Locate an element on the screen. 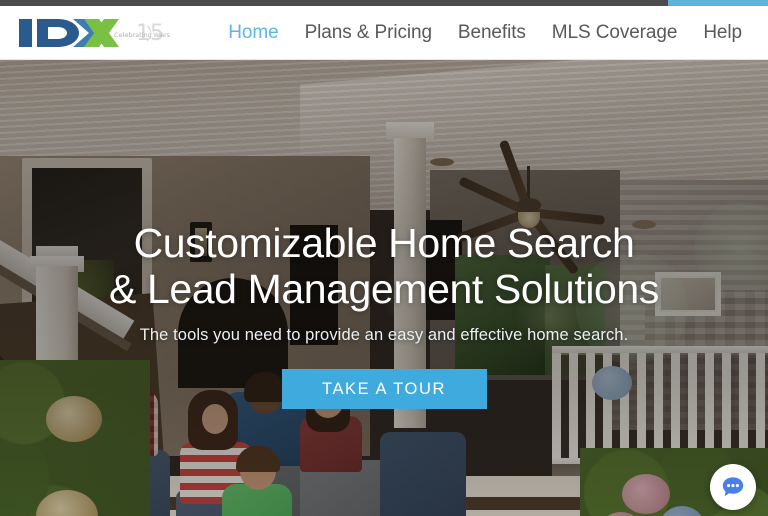 The height and width of the screenshot is (516, 768). chat-widget-button is located at coordinates (733, 487).